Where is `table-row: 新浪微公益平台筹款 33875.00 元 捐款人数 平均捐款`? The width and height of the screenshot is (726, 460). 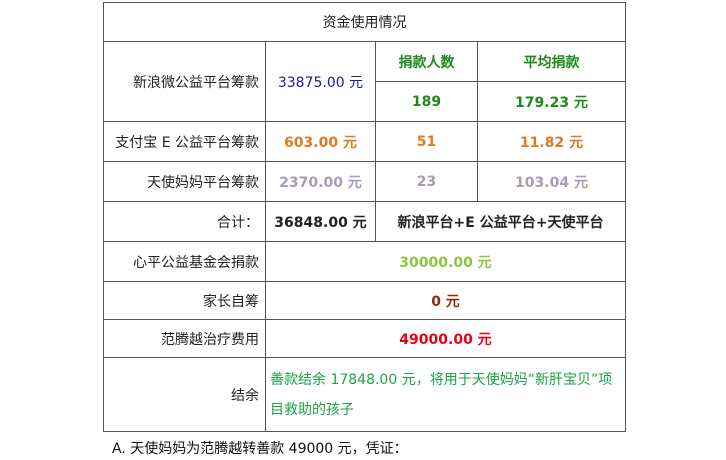
table-row: 新浪微公益平台筹款 33875.00 元 捐款人数 平均捐款 is located at coordinates (364, 81).